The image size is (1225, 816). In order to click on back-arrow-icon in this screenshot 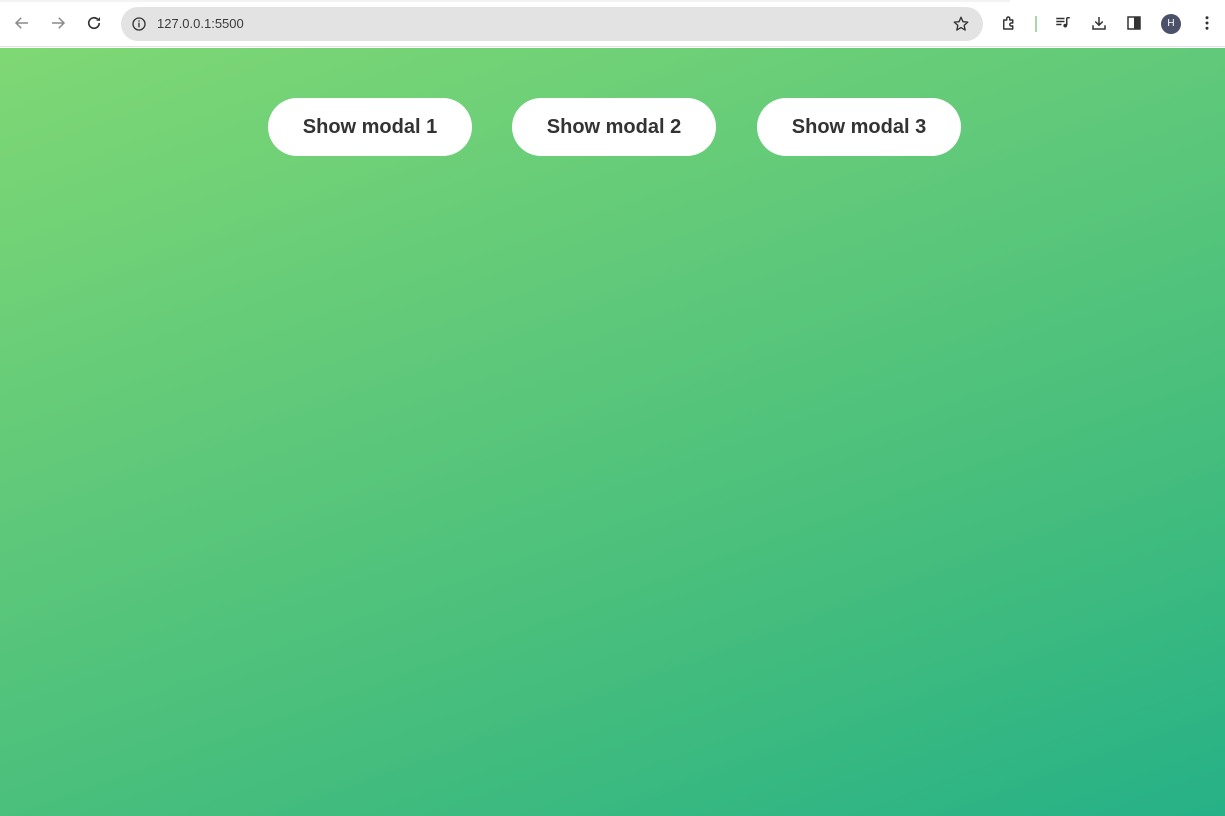, I will do `click(22, 23)`.